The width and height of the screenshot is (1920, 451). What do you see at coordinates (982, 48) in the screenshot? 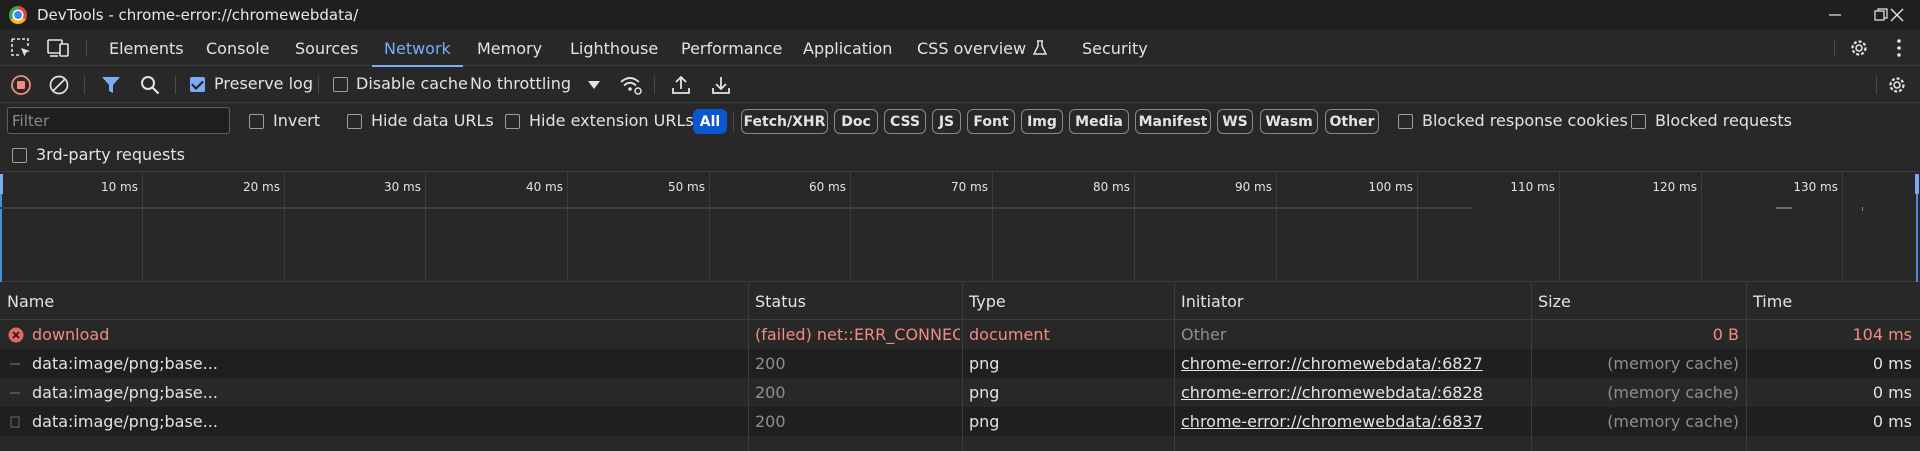
I see `tab-css-overview: CSS overview` at bounding box center [982, 48].